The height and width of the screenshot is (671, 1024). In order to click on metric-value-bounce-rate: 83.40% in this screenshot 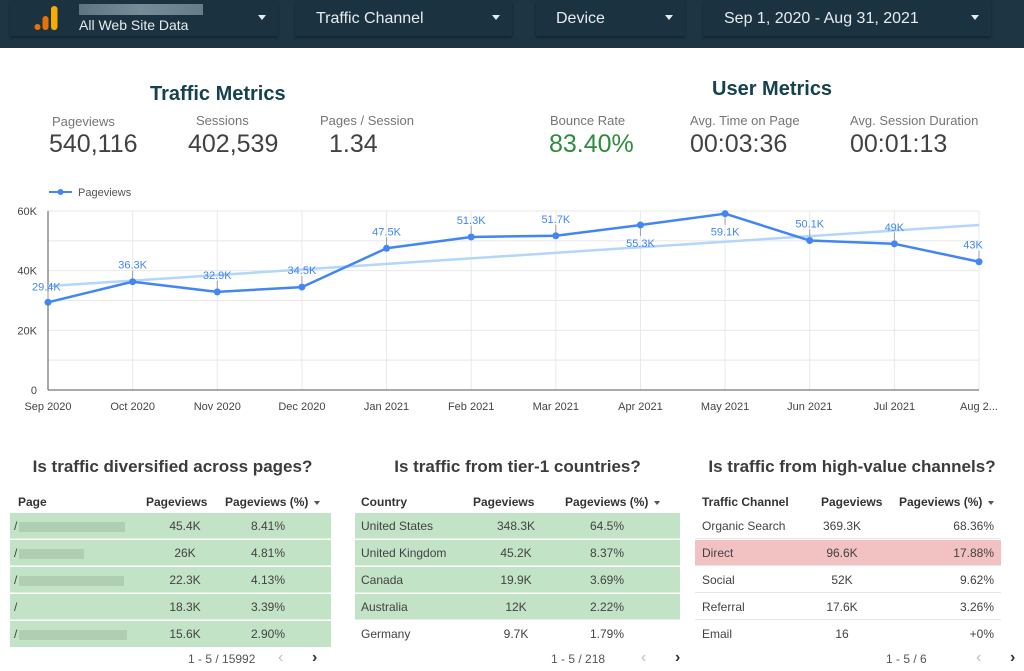, I will do `click(591, 144)`.